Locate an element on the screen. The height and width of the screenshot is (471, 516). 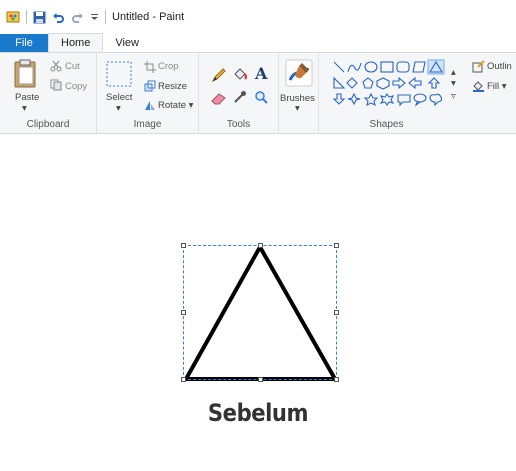
color-picker-icon is located at coordinates (240, 98).